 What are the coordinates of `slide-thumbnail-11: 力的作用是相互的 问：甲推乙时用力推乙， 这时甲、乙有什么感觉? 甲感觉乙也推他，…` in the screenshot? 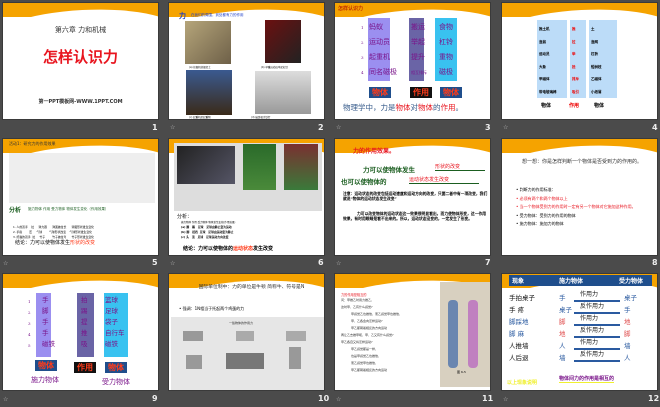 It's located at (412, 332).